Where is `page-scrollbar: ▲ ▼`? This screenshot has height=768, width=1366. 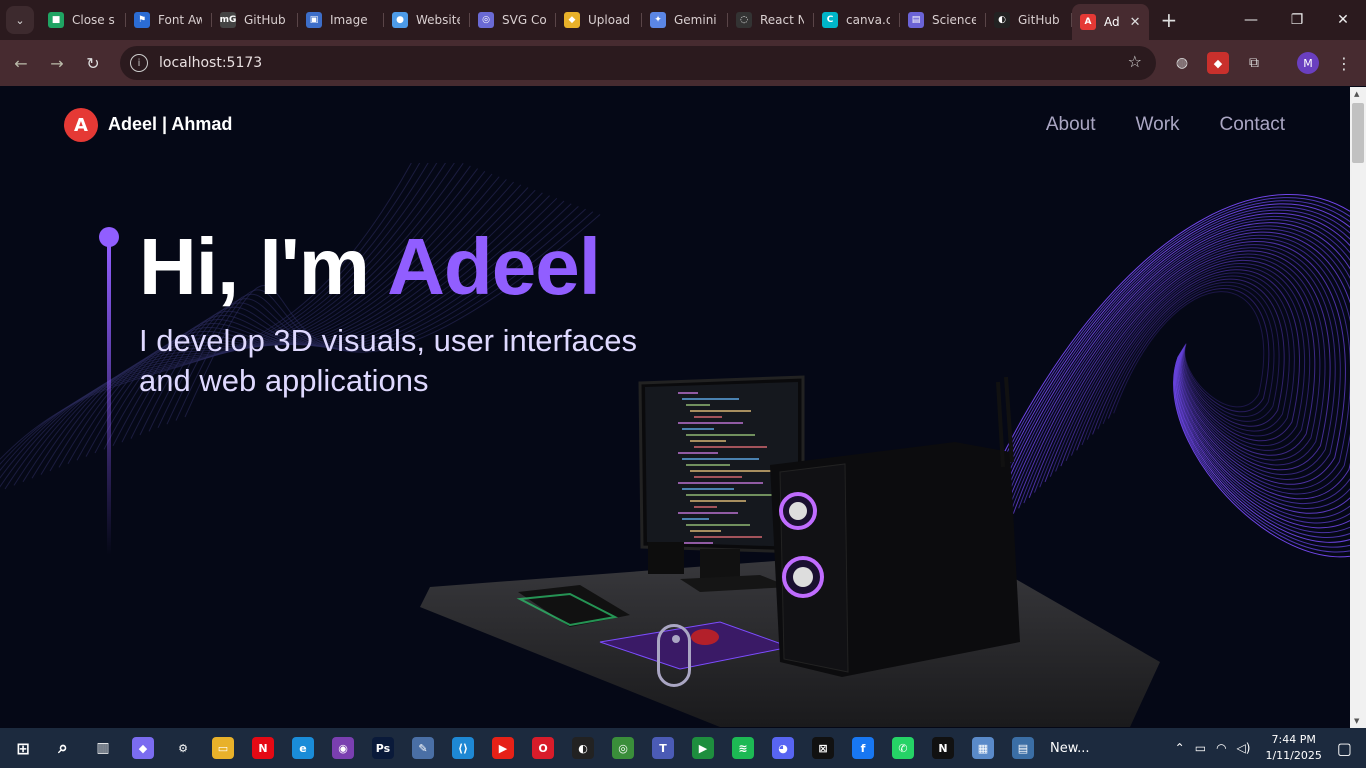
page-scrollbar: ▲ ▼ is located at coordinates (1358, 407).